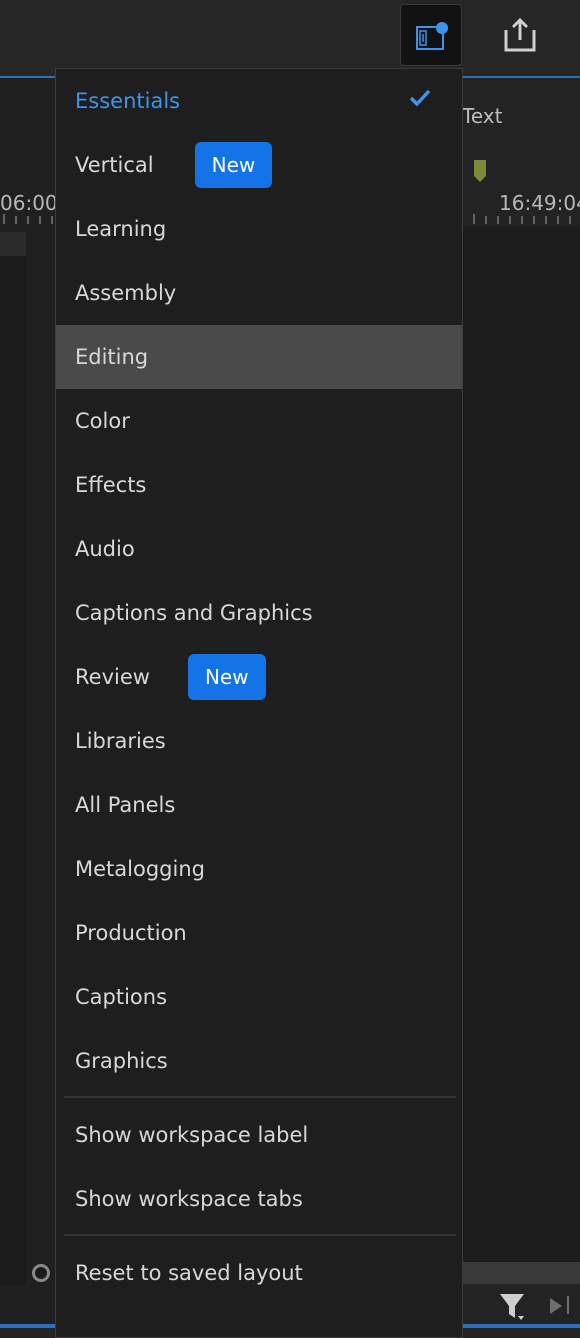 The height and width of the screenshot is (1338, 580). I want to click on workspaces-icon, so click(432, 36).